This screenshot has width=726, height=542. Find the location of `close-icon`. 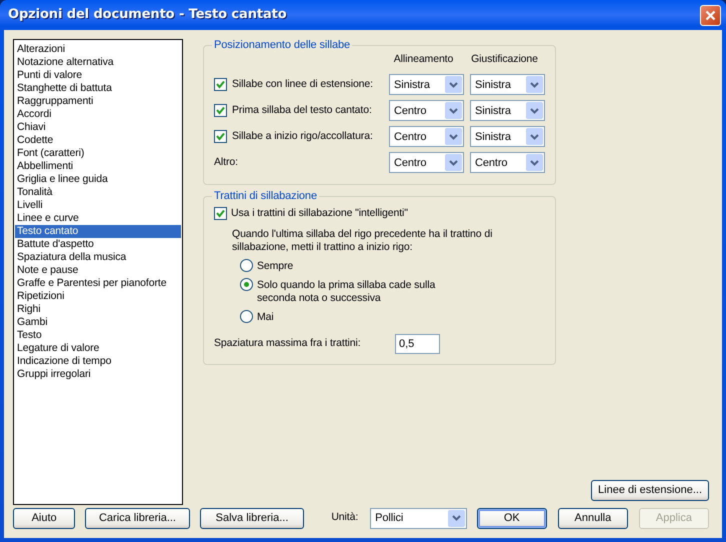

close-icon is located at coordinates (710, 15).